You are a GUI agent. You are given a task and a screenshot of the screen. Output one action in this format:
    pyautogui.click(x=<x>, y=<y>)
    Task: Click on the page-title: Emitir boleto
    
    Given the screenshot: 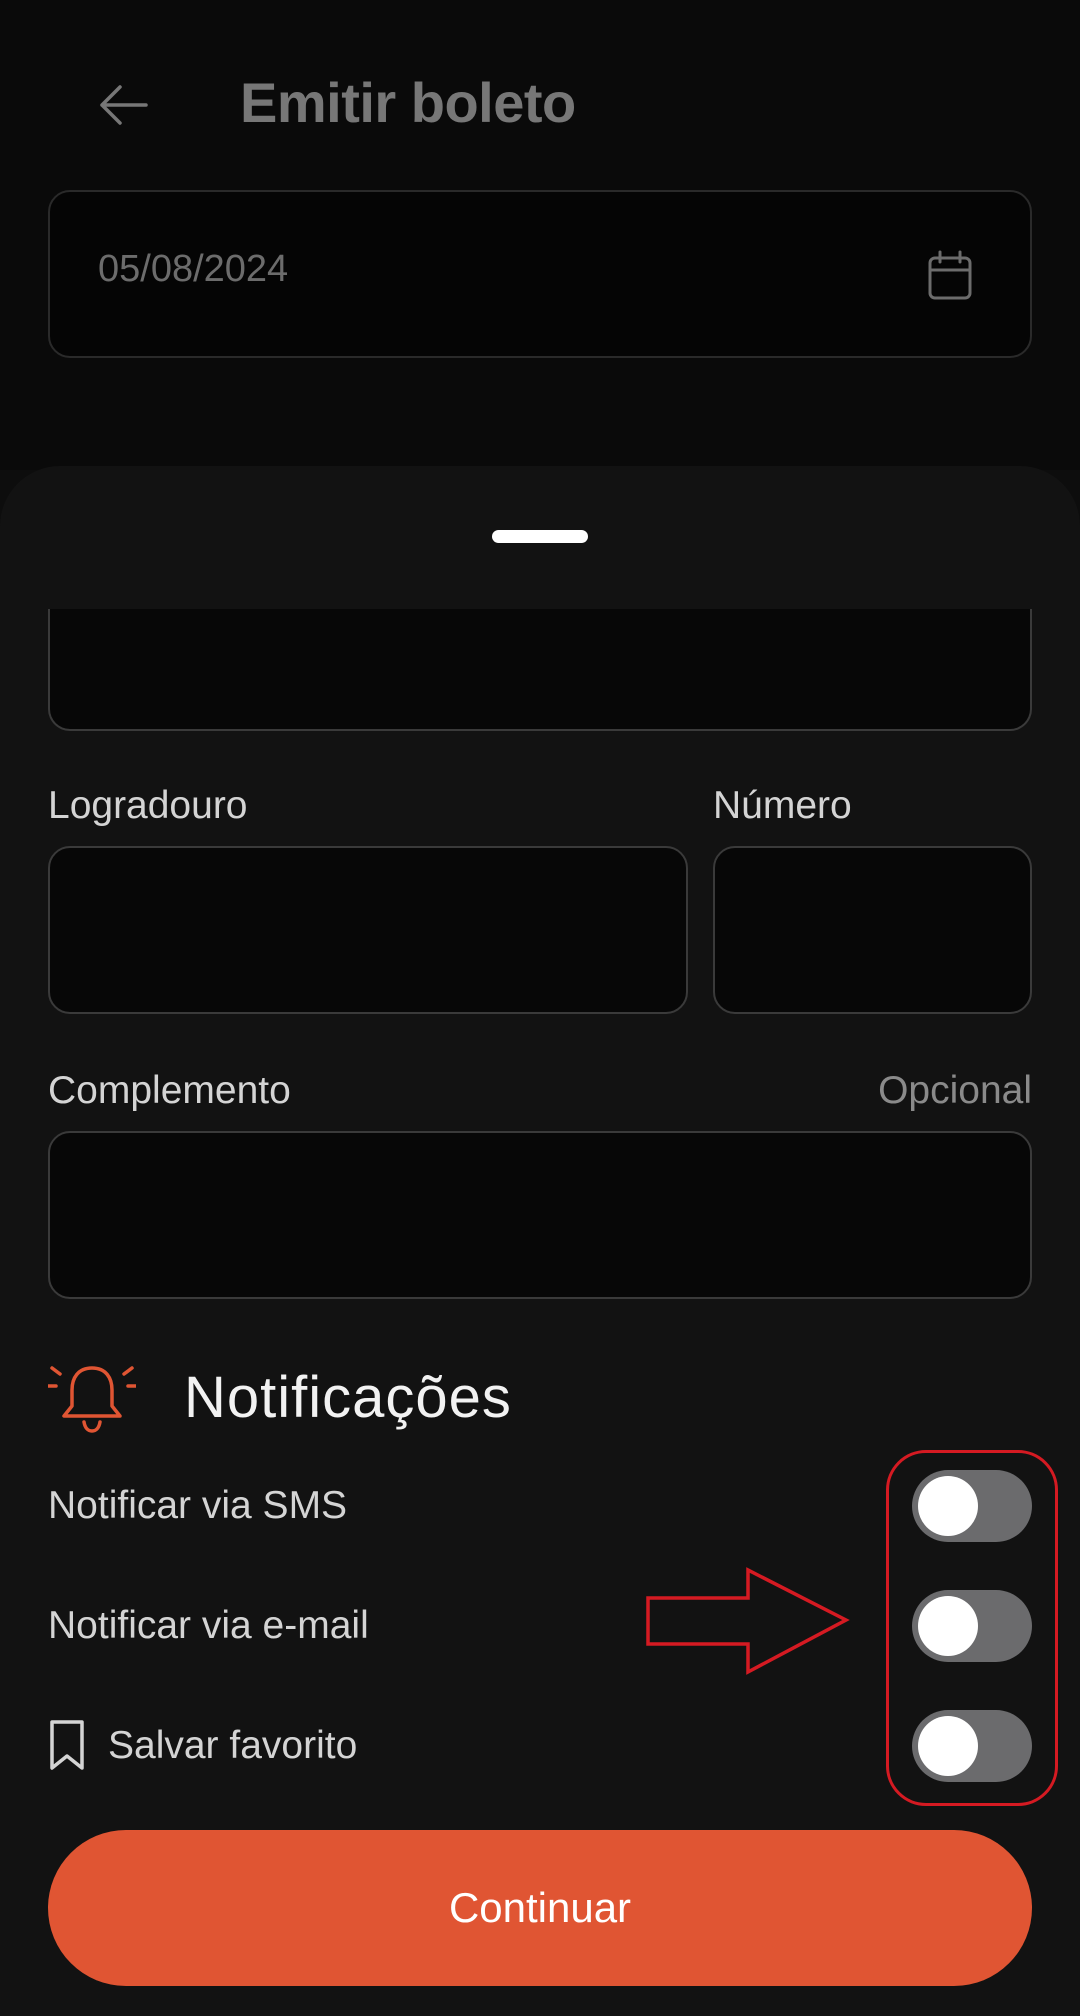 What is the action you would take?
    pyautogui.click(x=408, y=102)
    